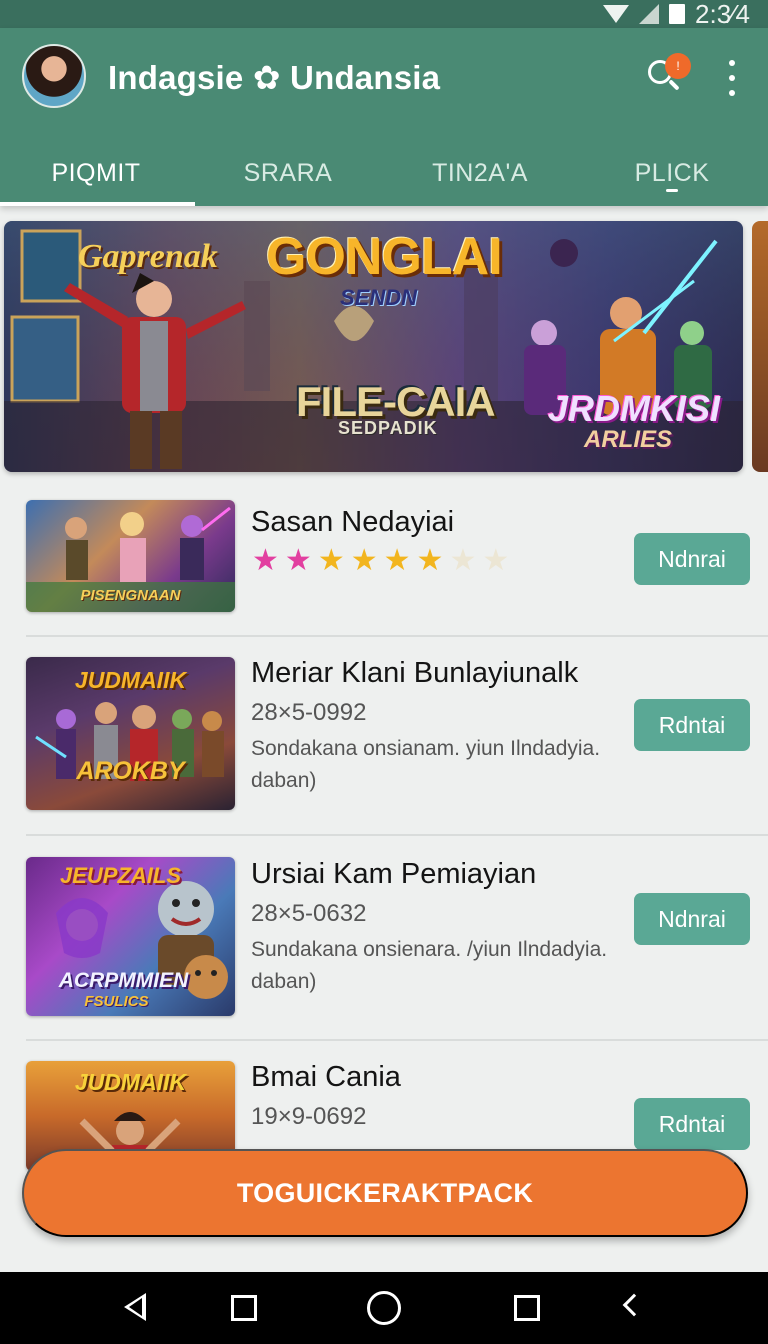 The width and height of the screenshot is (768, 1344). What do you see at coordinates (148, 256) in the screenshot?
I see `banner-subtitle: Gaprenak` at bounding box center [148, 256].